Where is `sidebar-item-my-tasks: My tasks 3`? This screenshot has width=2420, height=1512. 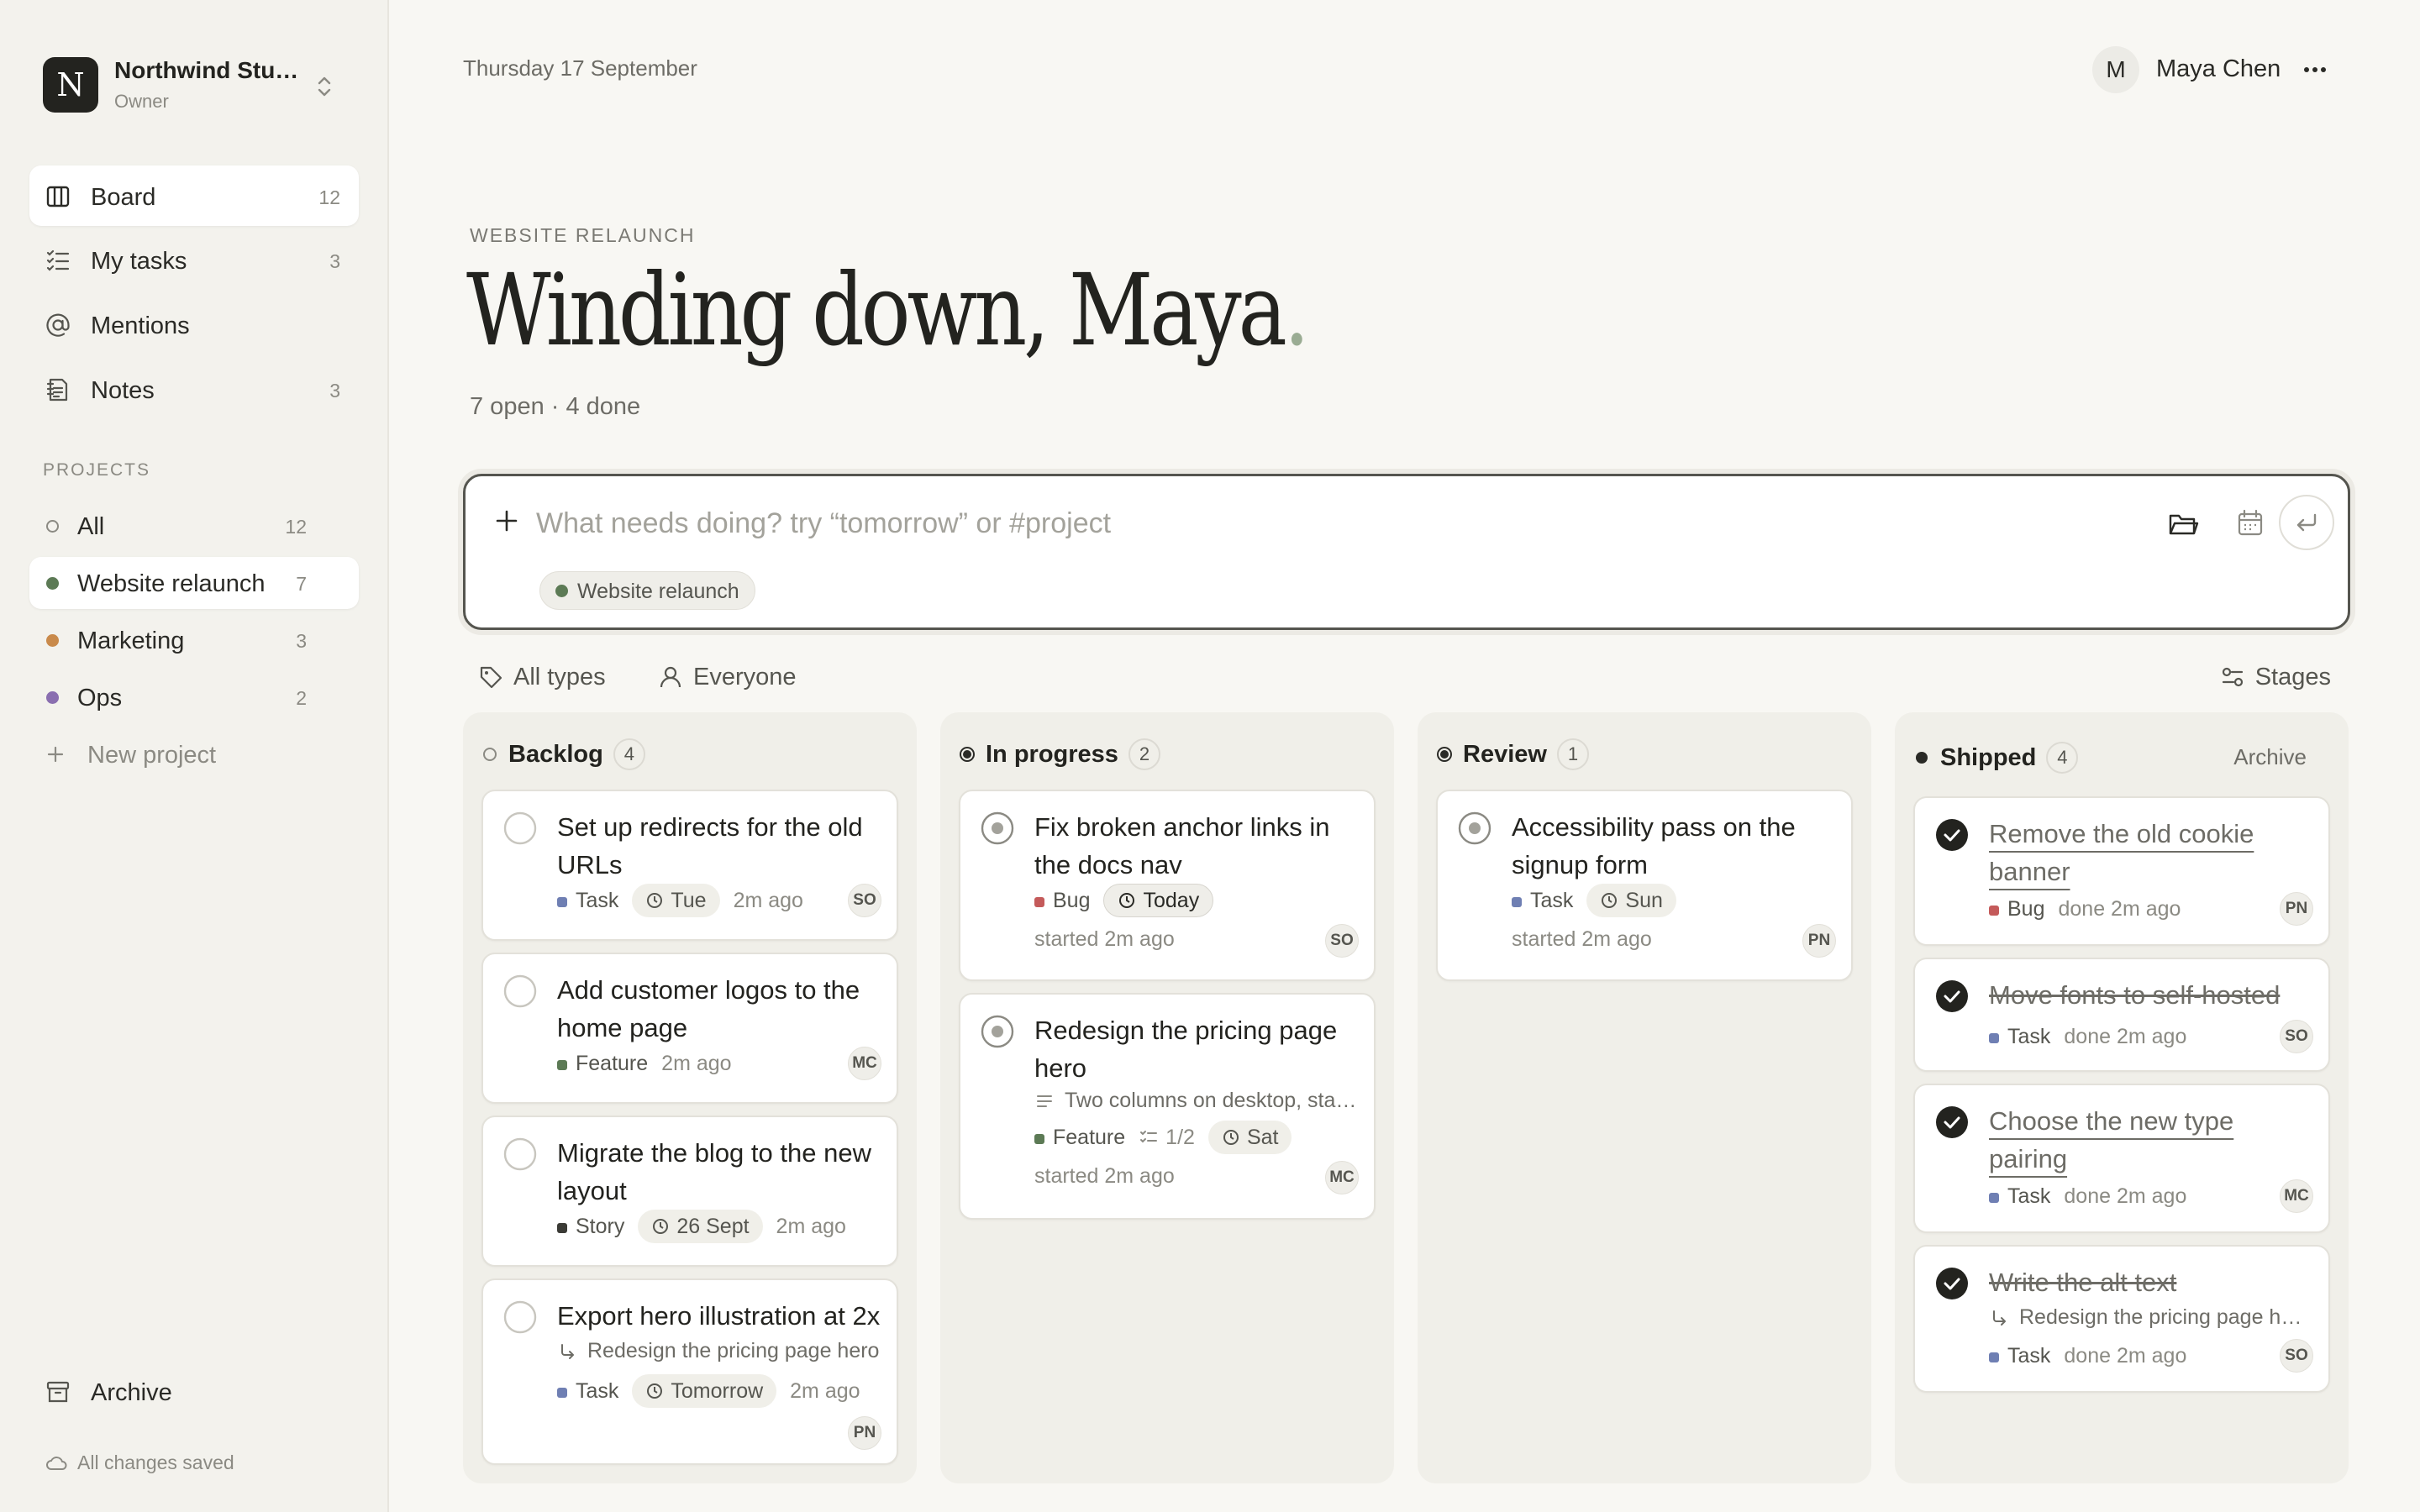
sidebar-item-my-tasks: My tasks 3 is located at coordinates (194, 259).